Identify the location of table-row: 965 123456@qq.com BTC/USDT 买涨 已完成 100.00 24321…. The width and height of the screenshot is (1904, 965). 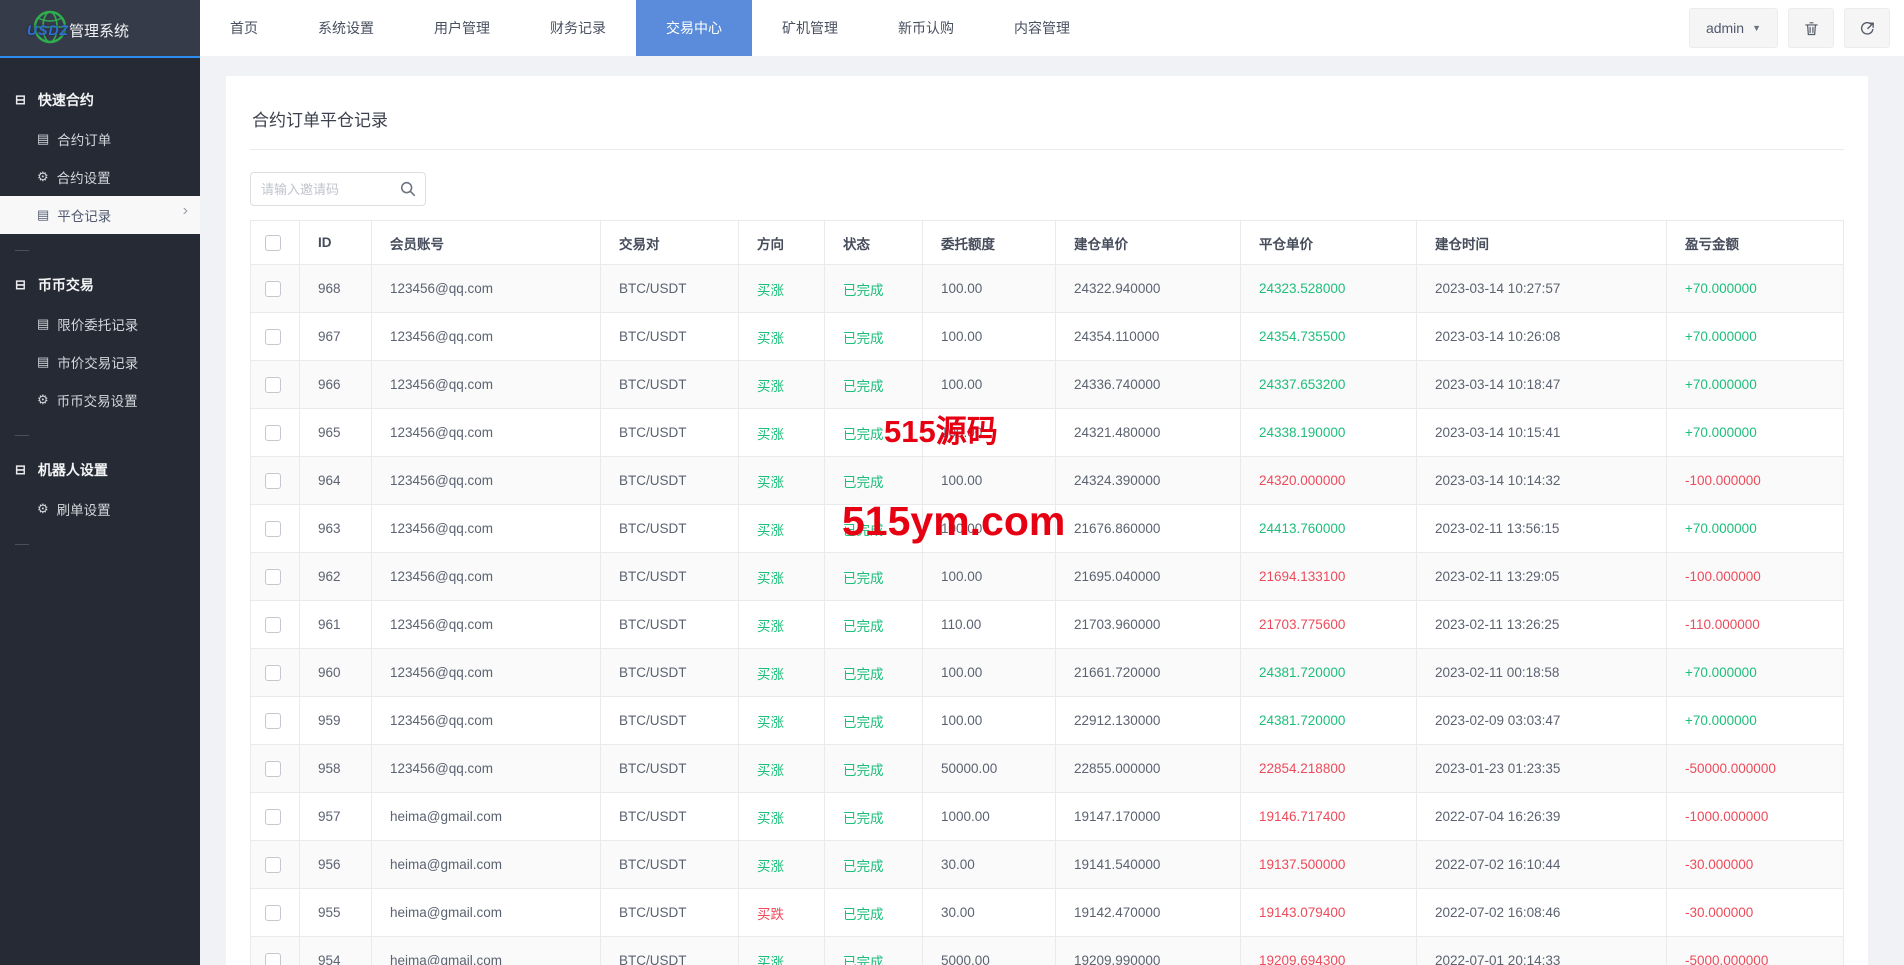
(1047, 432).